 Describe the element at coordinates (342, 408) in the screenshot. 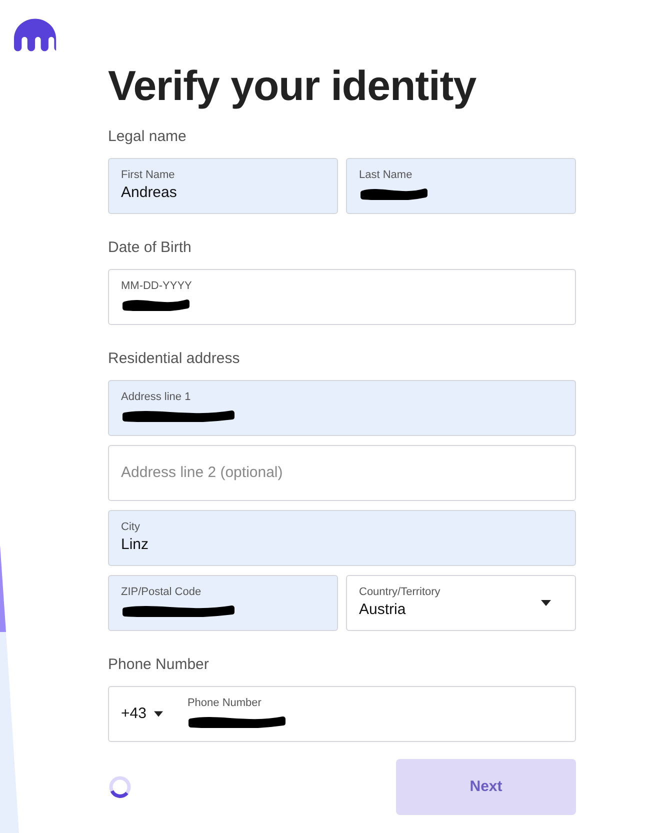

I see `input-field: Address line 1` at that location.